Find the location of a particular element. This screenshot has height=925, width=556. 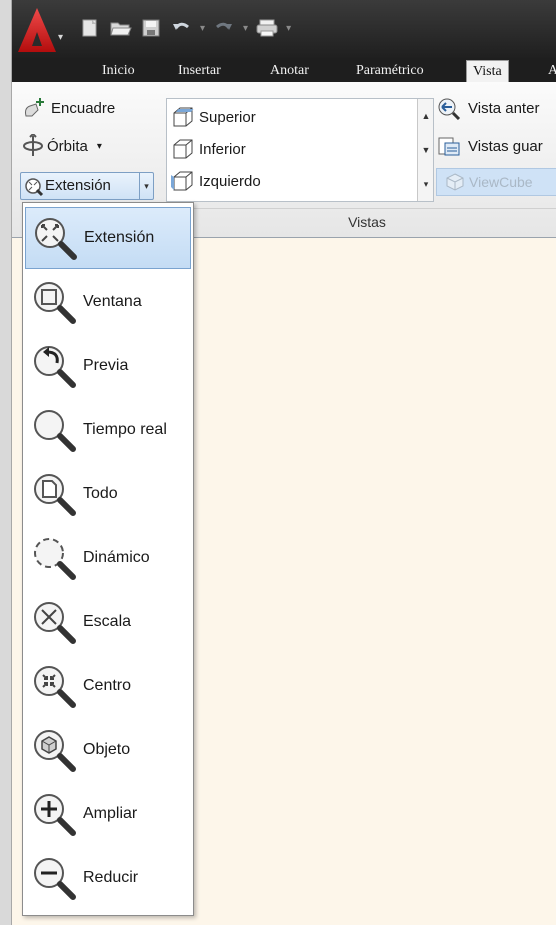

menu-item-label: Objeto is located at coordinates (107, 749).